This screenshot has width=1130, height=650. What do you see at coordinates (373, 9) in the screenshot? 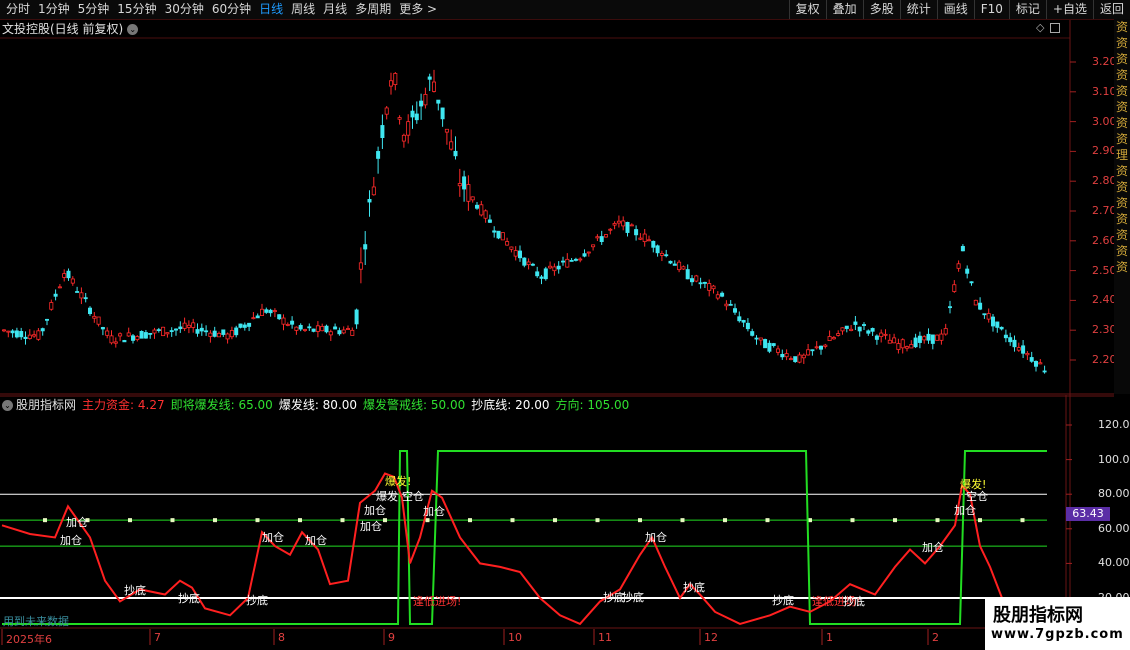
I see `period-tab-9: 多周期` at bounding box center [373, 9].